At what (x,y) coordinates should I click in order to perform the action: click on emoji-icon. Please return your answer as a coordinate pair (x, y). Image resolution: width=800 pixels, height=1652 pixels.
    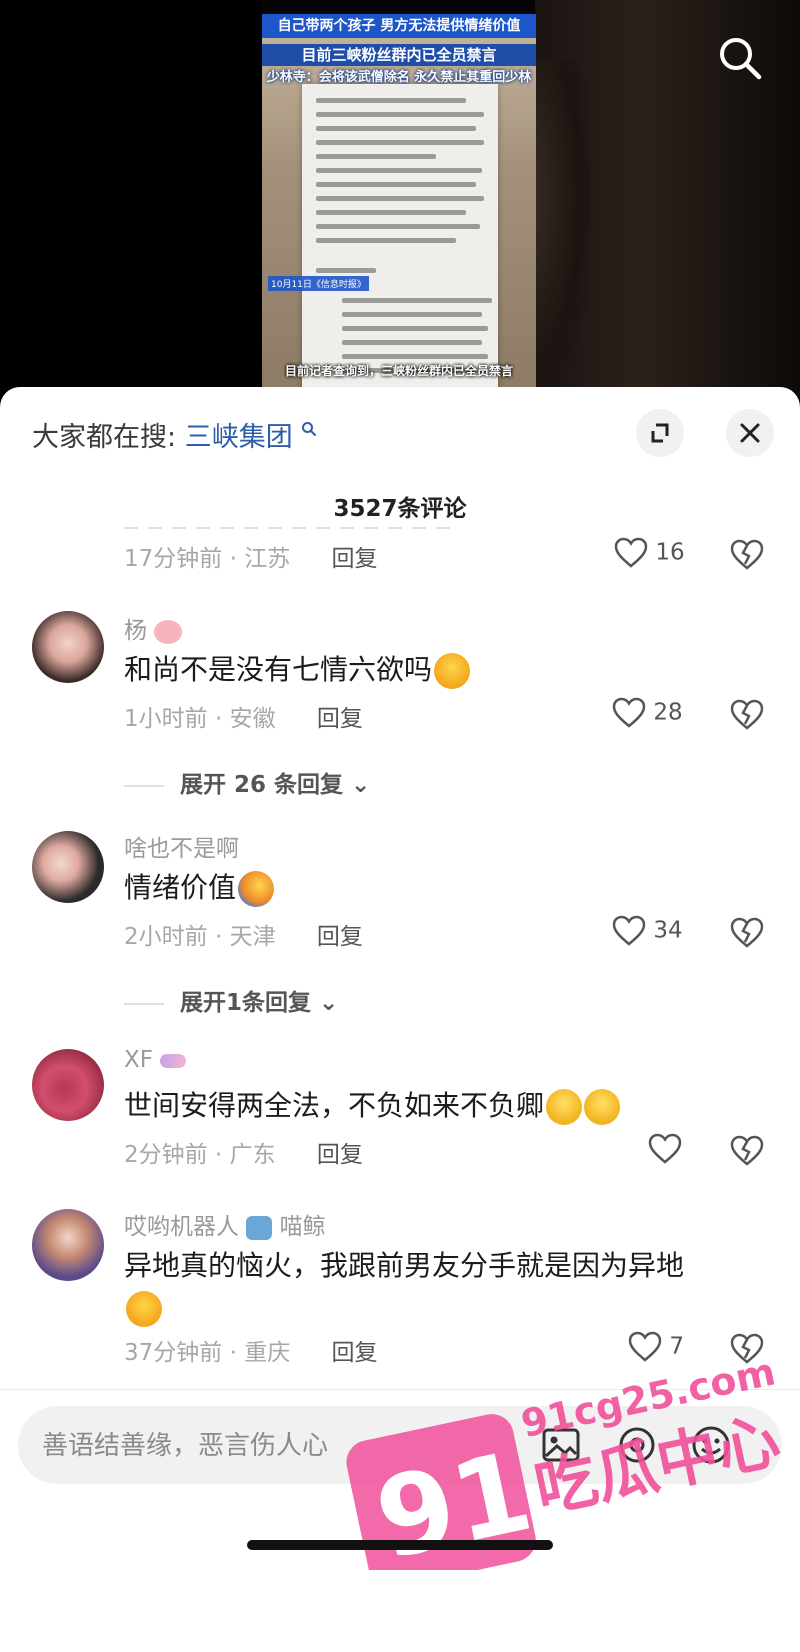
    Looking at the image, I should click on (711, 1445).